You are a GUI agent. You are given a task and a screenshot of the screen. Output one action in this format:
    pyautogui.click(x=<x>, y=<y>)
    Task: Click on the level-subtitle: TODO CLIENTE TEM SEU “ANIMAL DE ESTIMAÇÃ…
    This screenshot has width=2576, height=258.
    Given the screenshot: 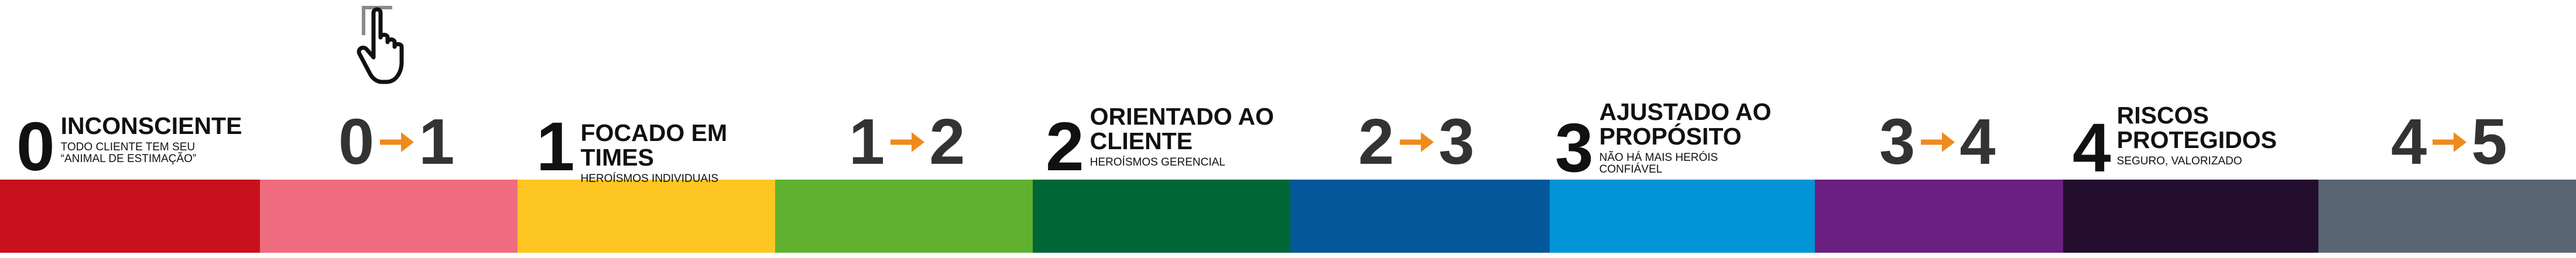 What is the action you would take?
    pyautogui.click(x=128, y=153)
    